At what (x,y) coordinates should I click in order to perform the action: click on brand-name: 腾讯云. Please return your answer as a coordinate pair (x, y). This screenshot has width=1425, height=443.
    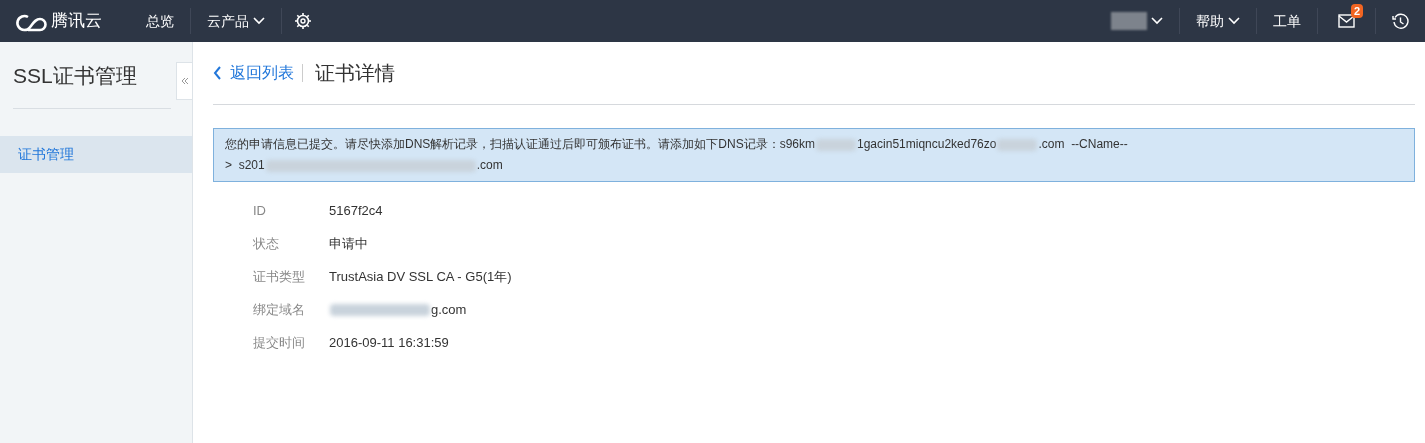
    Looking at the image, I should click on (76, 21).